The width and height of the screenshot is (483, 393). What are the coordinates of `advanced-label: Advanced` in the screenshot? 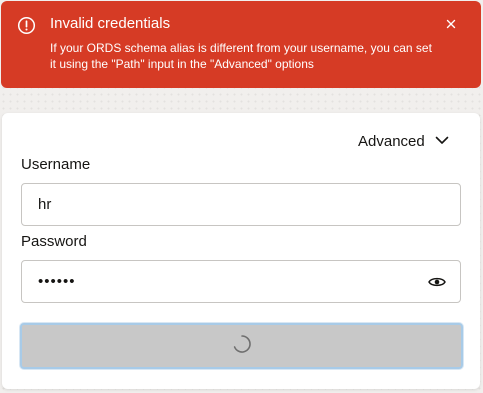 It's located at (391, 141).